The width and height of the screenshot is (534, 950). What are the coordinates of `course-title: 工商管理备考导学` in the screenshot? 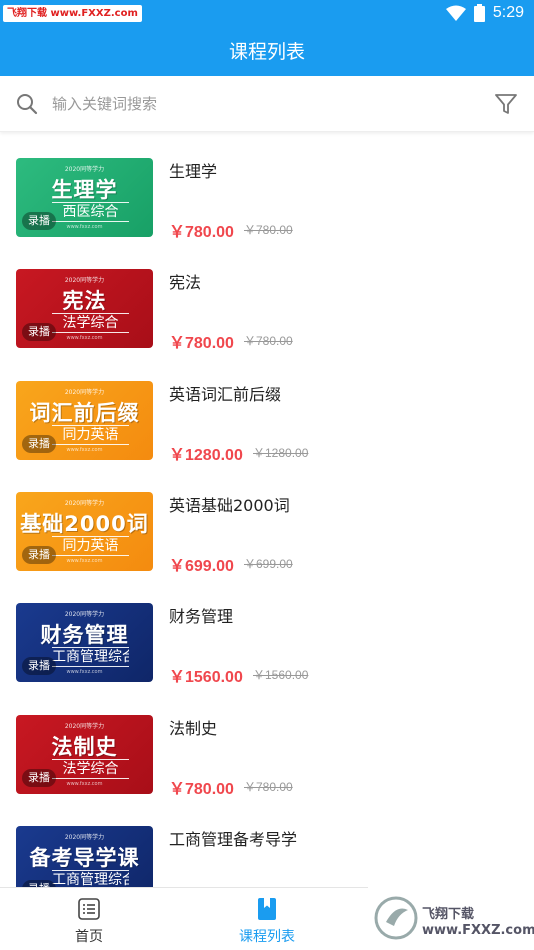 It's located at (233, 839).